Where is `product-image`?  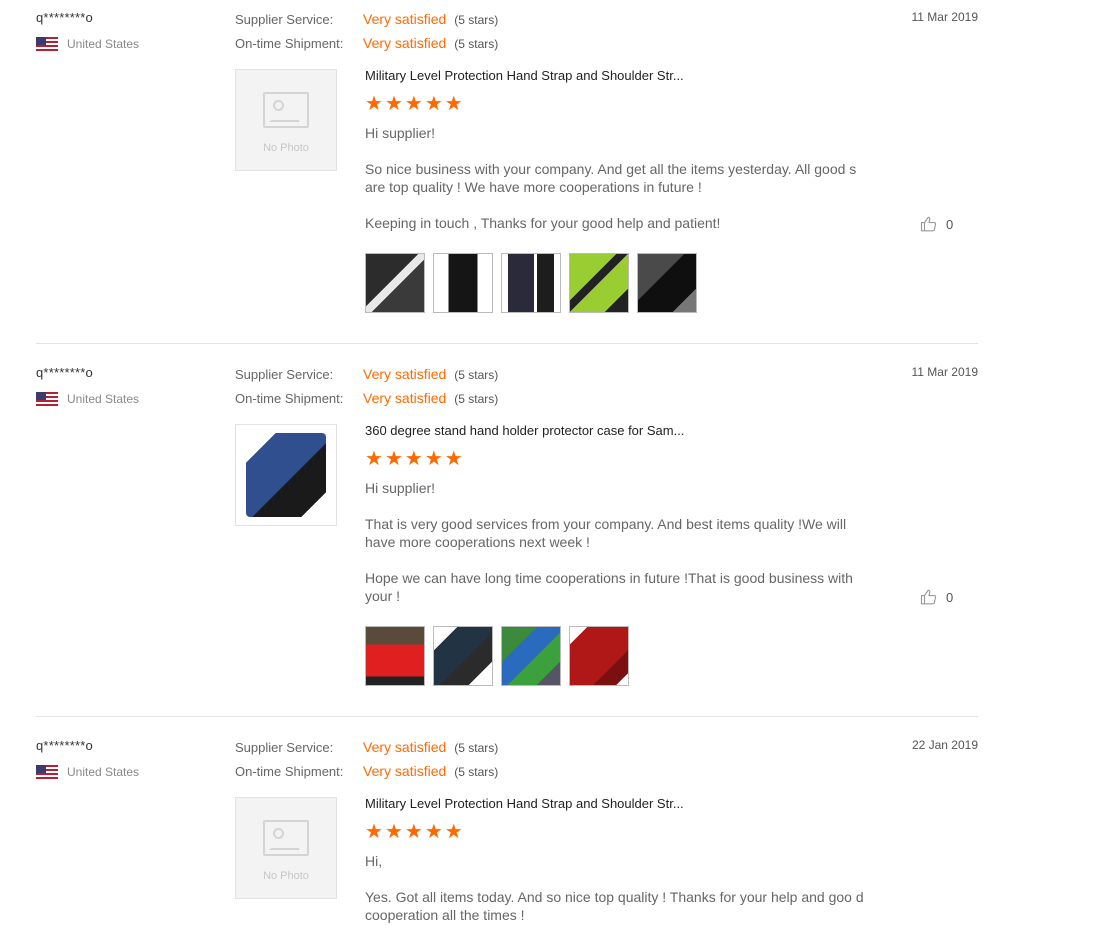
product-image is located at coordinates (286, 475).